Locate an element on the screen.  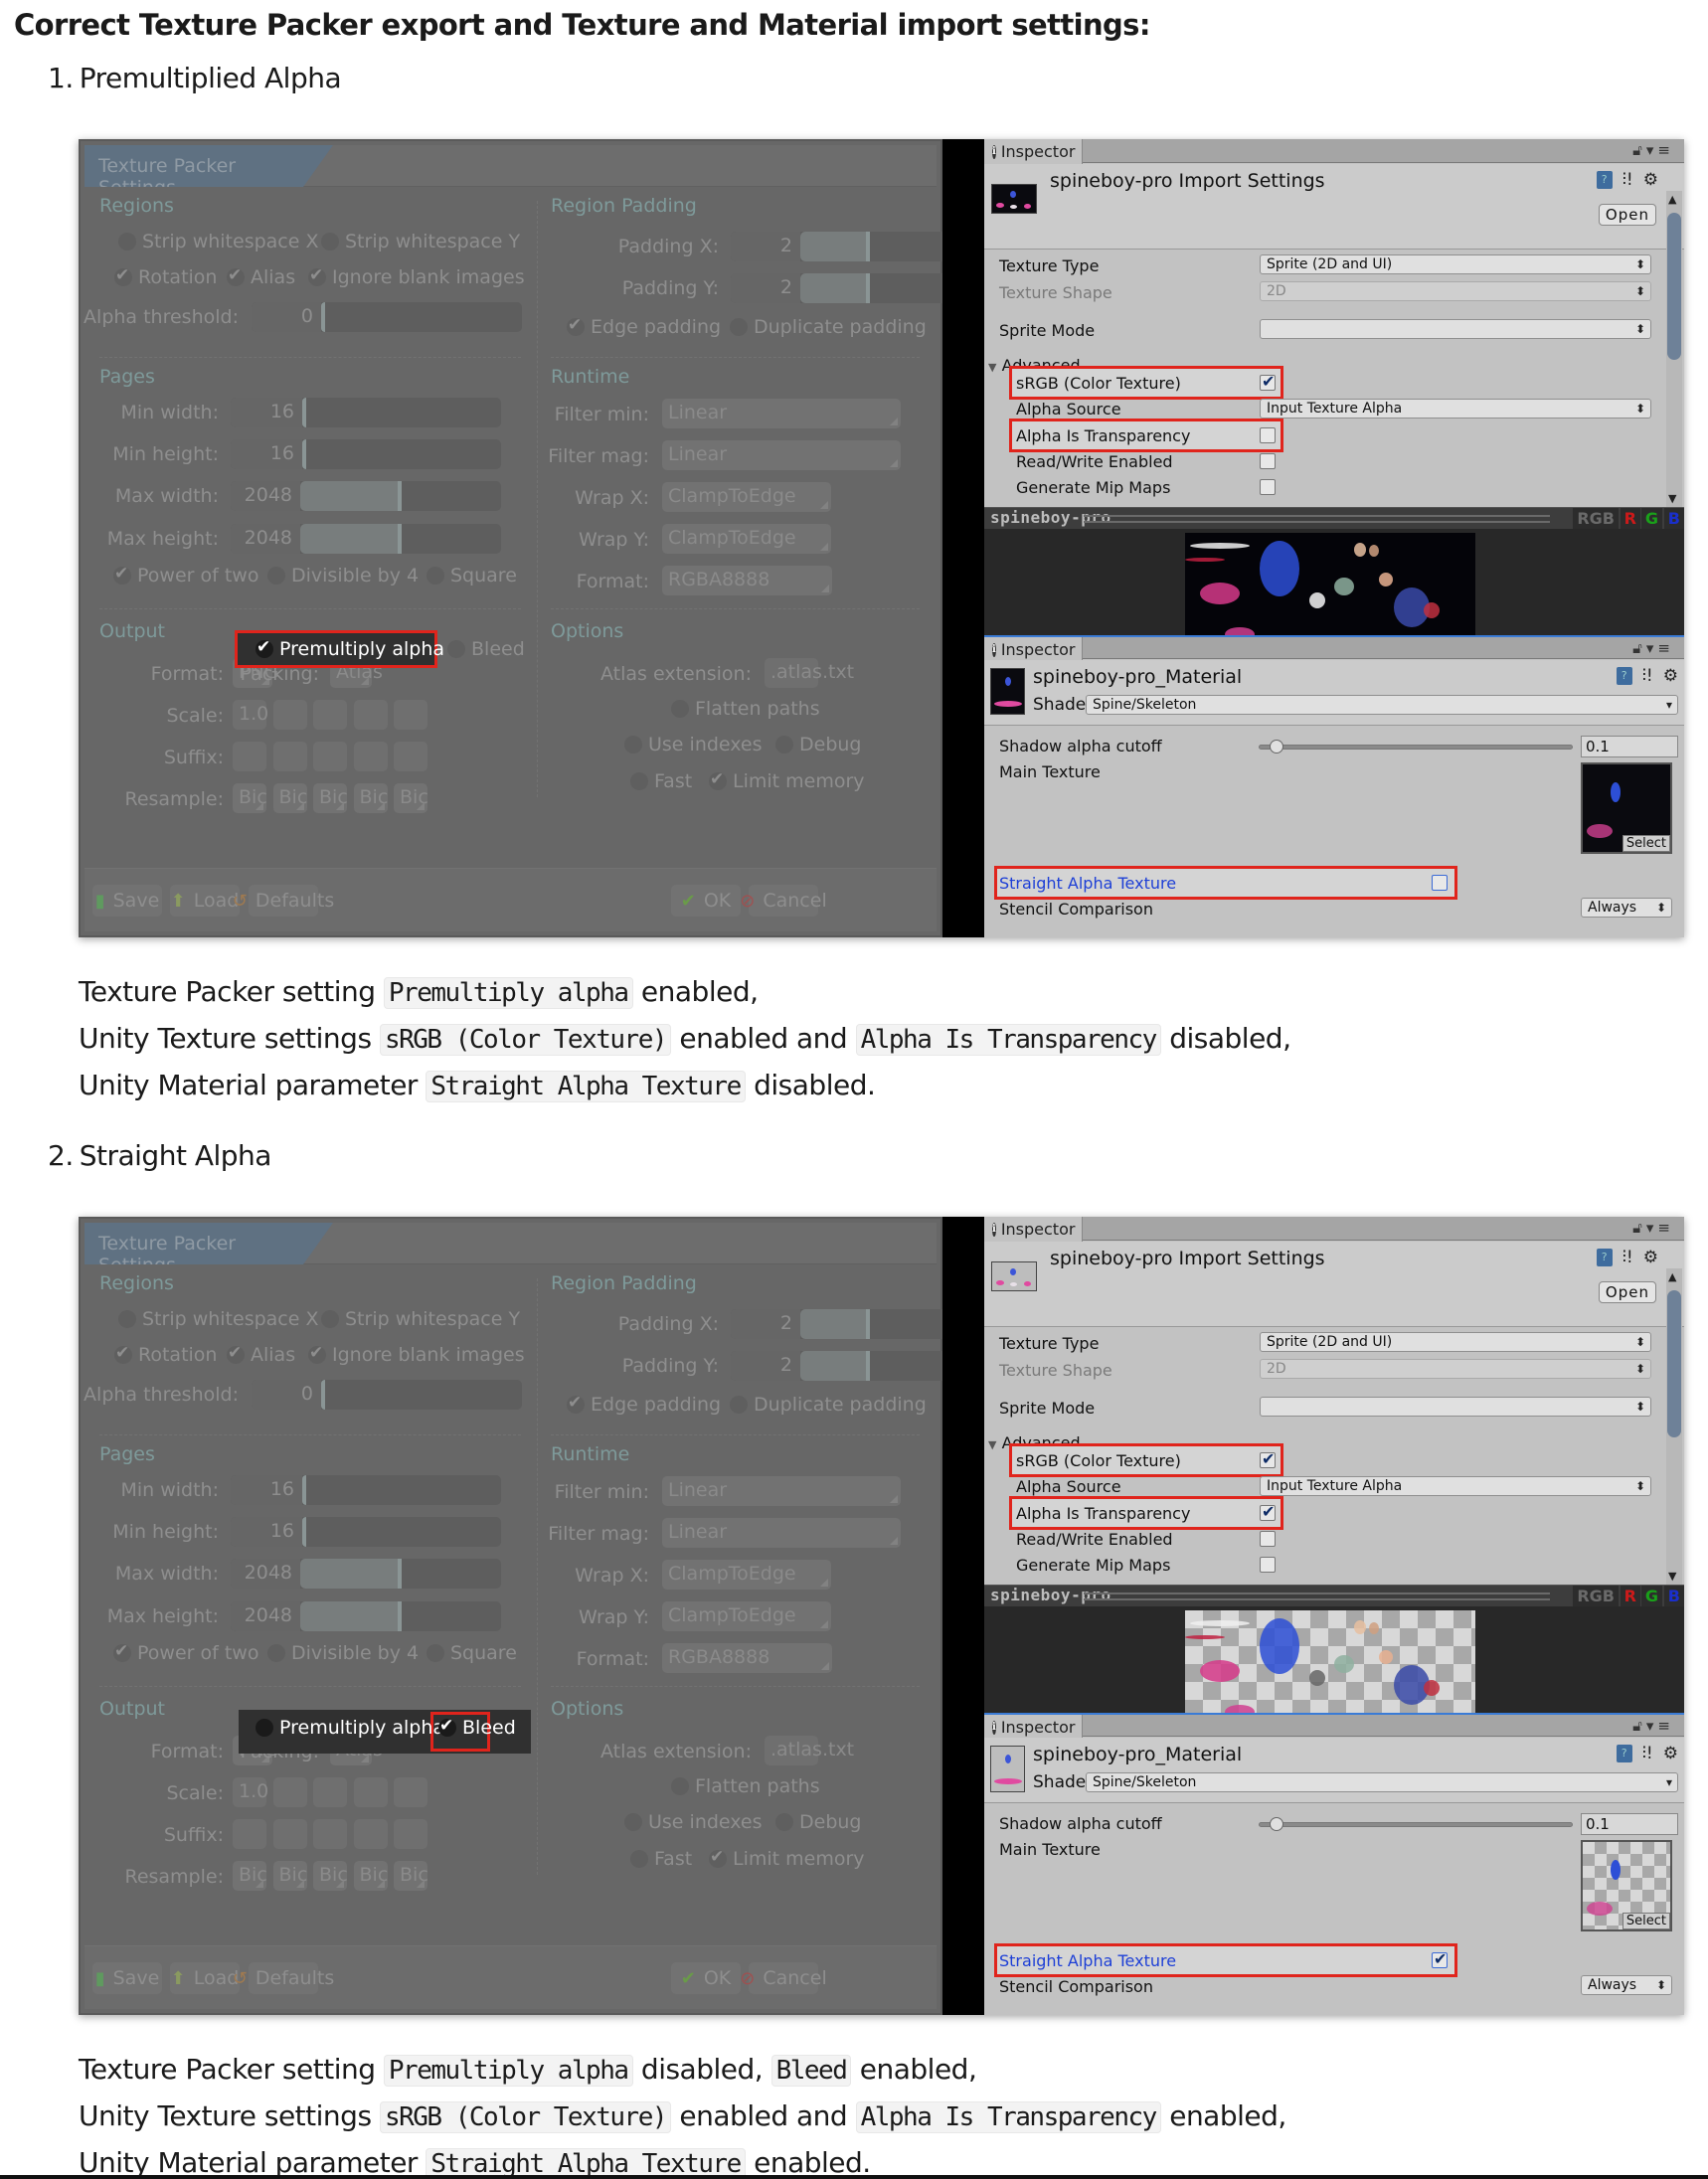
rotation-checkbox: Rotation is located at coordinates (165, 1354).